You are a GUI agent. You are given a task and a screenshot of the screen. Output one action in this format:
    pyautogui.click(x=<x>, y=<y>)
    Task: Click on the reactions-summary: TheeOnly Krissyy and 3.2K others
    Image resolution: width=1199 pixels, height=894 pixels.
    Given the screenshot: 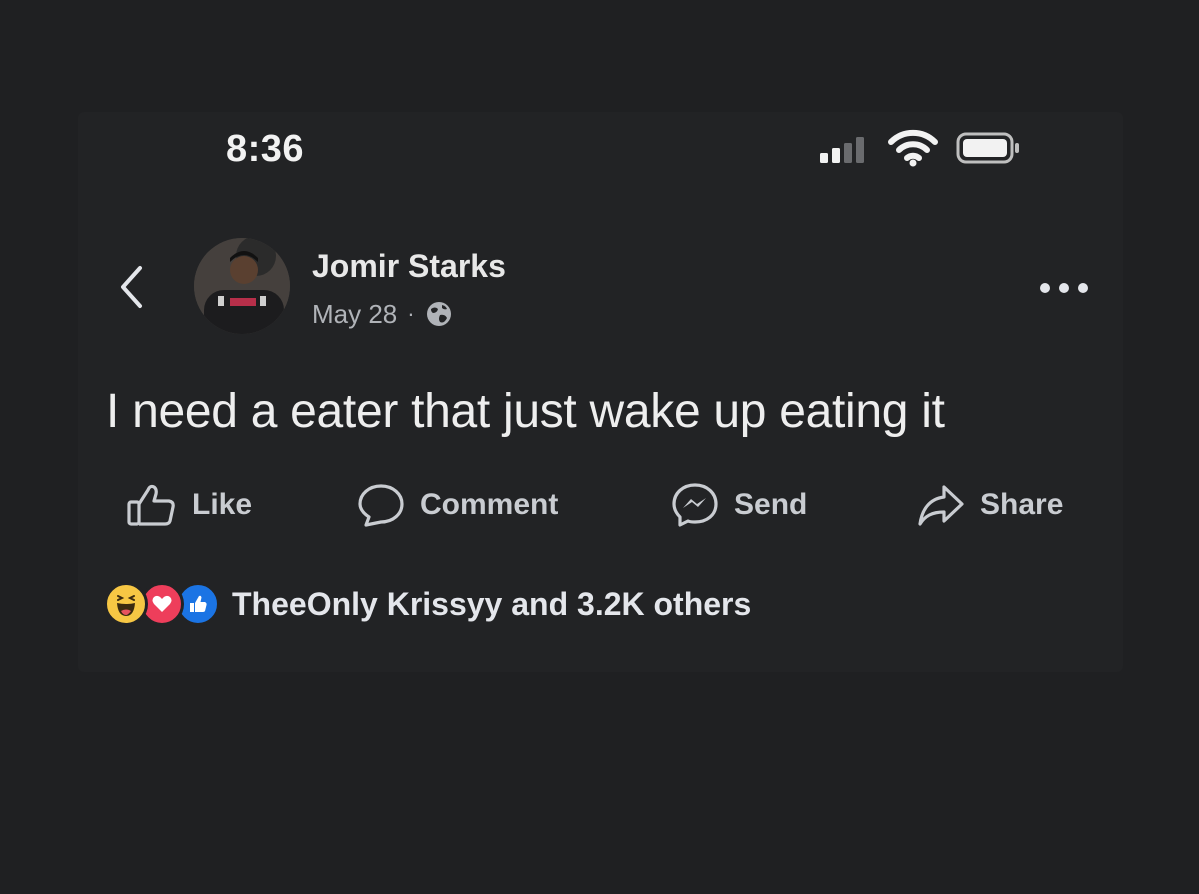 What is the action you would take?
    pyautogui.click(x=427, y=604)
    